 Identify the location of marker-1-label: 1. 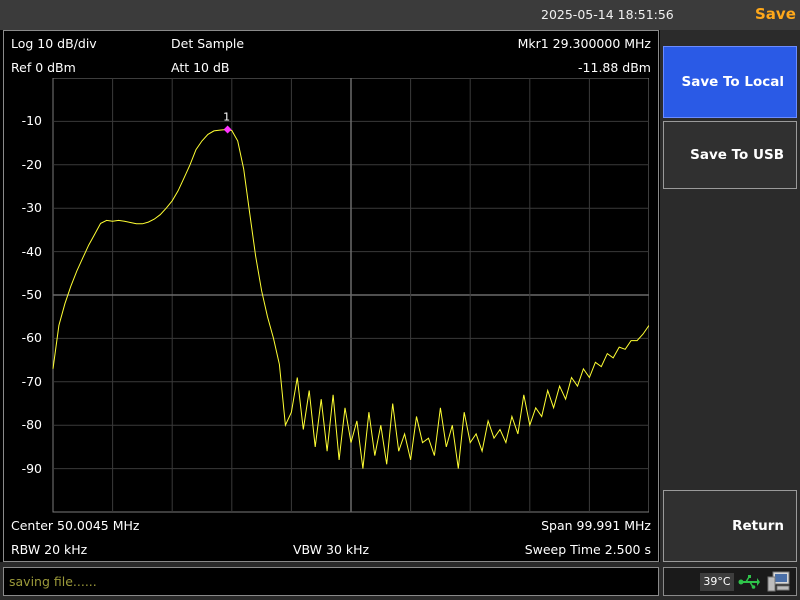
(226, 117).